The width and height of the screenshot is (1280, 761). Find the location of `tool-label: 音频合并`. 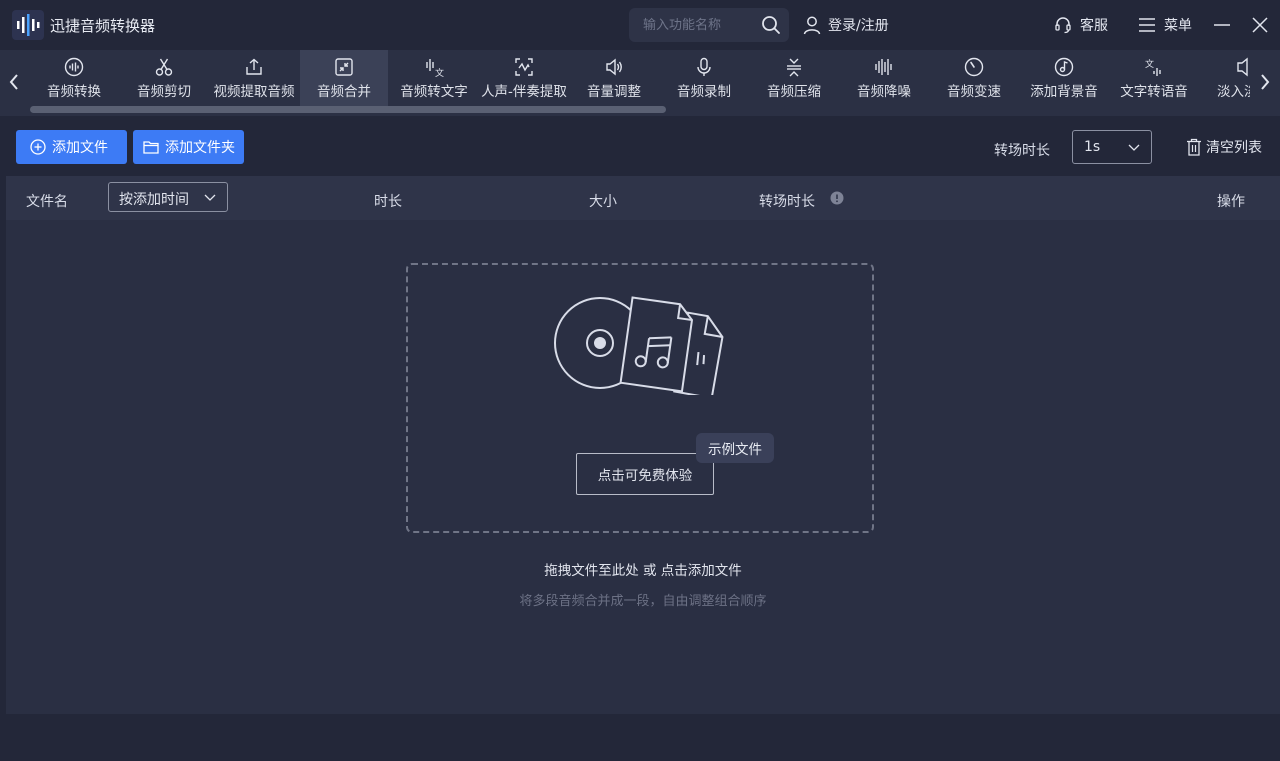

tool-label: 音频合并 is located at coordinates (344, 92).